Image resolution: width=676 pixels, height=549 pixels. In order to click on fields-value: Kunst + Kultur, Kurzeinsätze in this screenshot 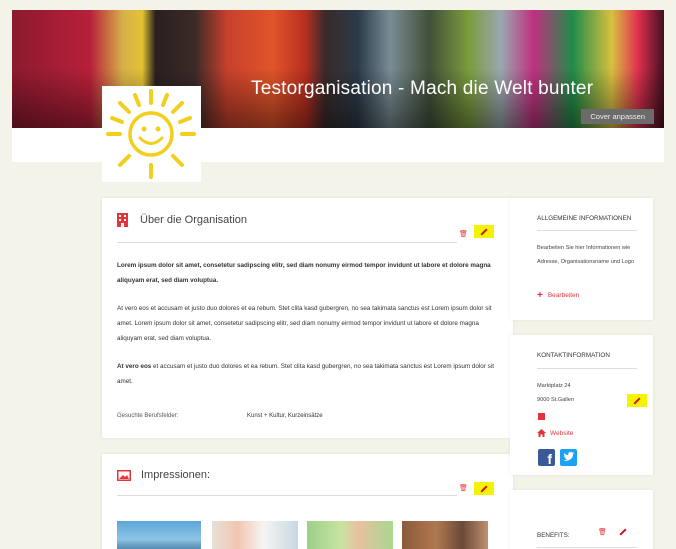, I will do `click(285, 416)`.